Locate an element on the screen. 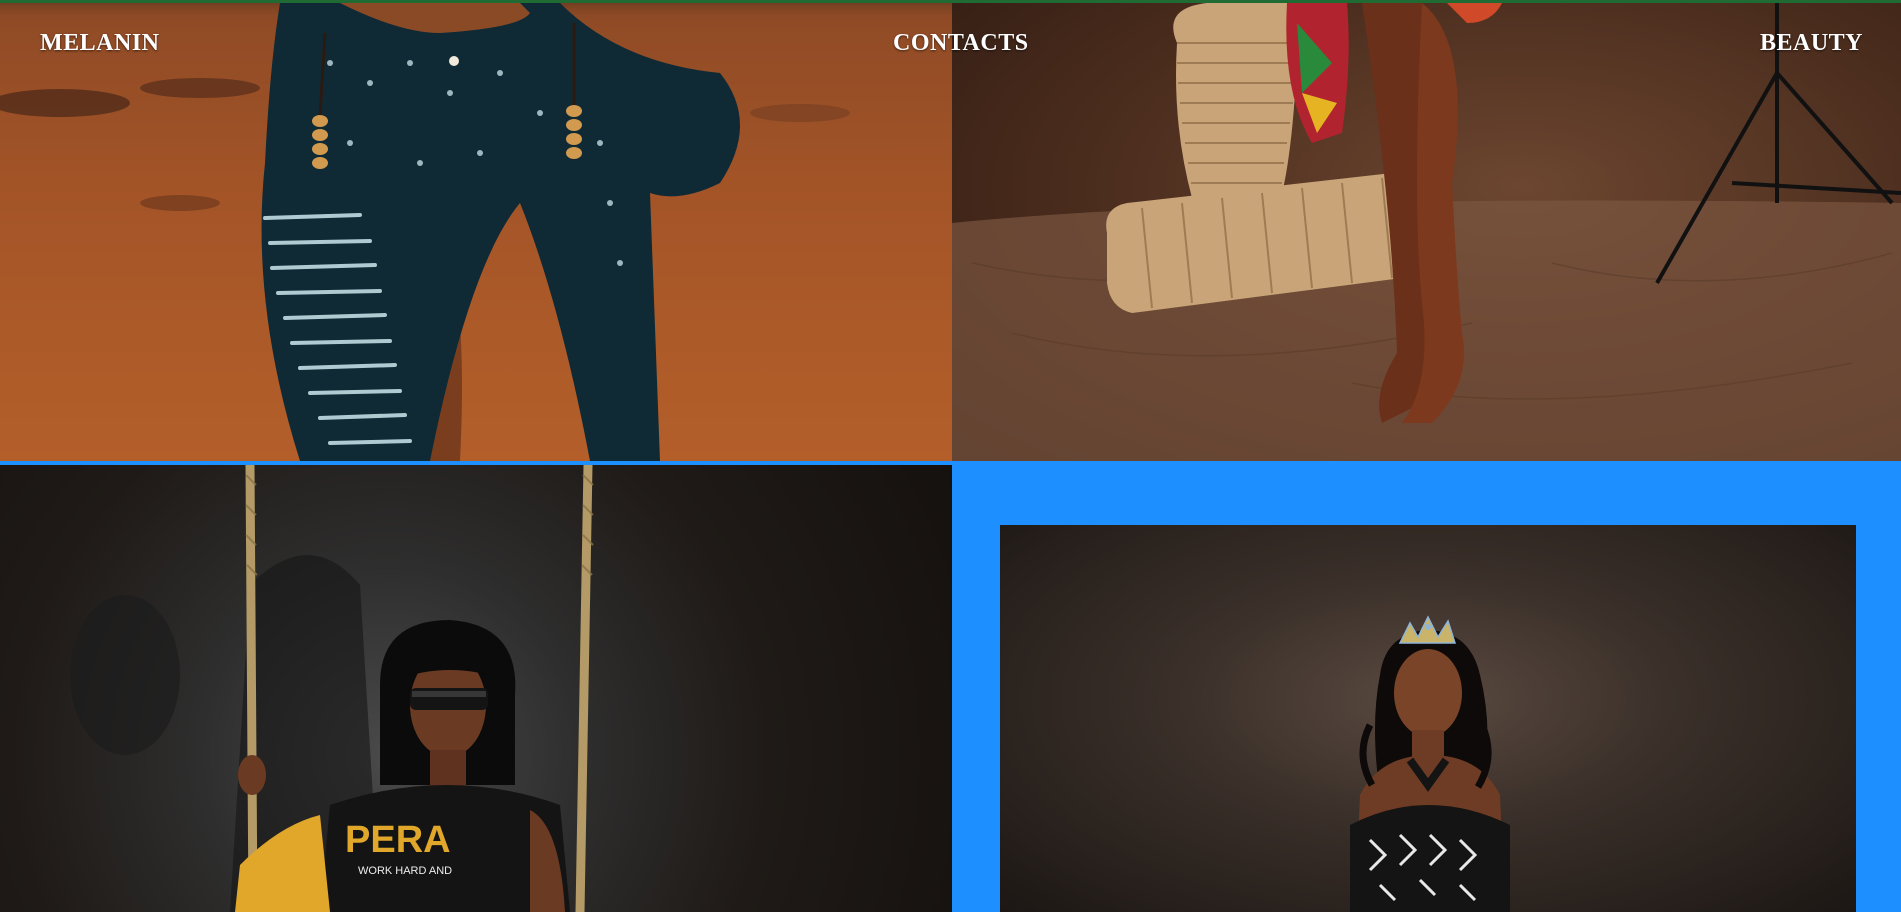  top-accent-line is located at coordinates (950, 1).